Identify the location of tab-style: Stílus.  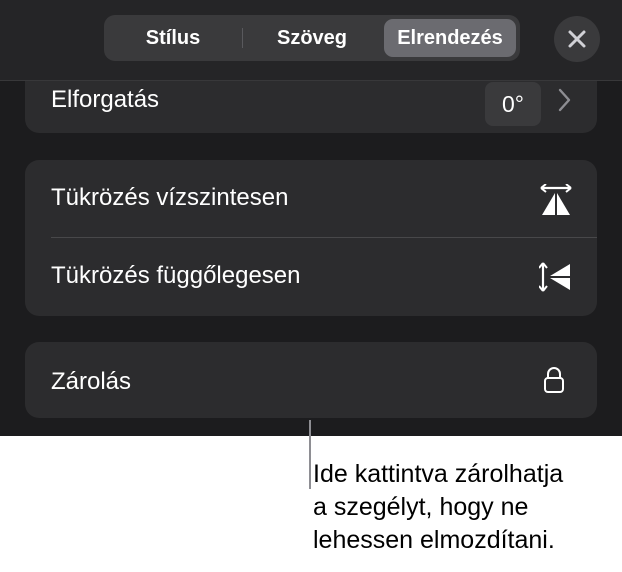
(173, 38).